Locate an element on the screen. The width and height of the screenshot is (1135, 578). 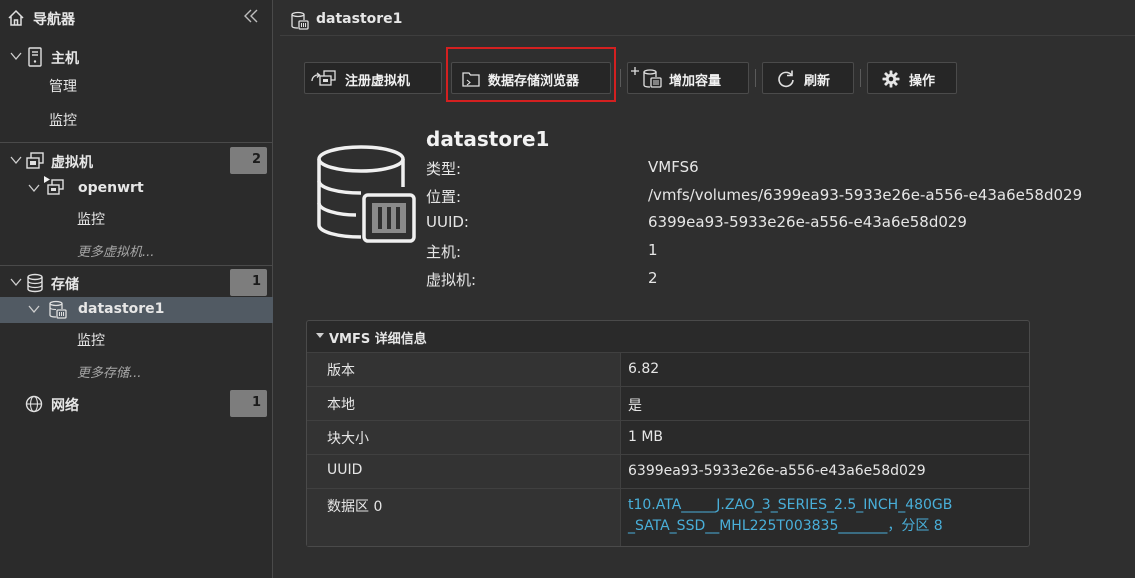
increase-capacity-label: 增加容量 is located at coordinates (695, 81).